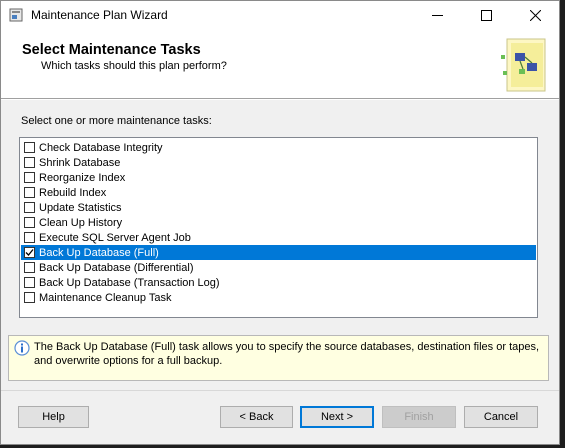 This screenshot has height=448, width=565. Describe the element at coordinates (278, 162) in the screenshot. I see `task-item: Shrink Database` at that location.